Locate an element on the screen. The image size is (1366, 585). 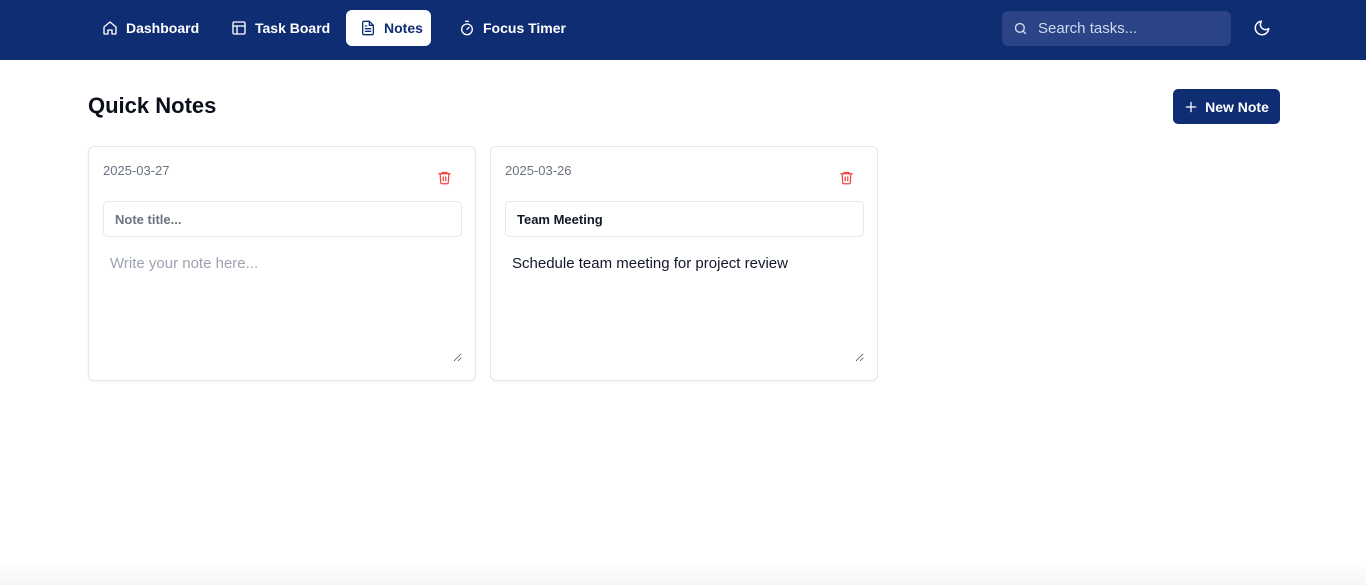
search-icon is located at coordinates (1020, 28).